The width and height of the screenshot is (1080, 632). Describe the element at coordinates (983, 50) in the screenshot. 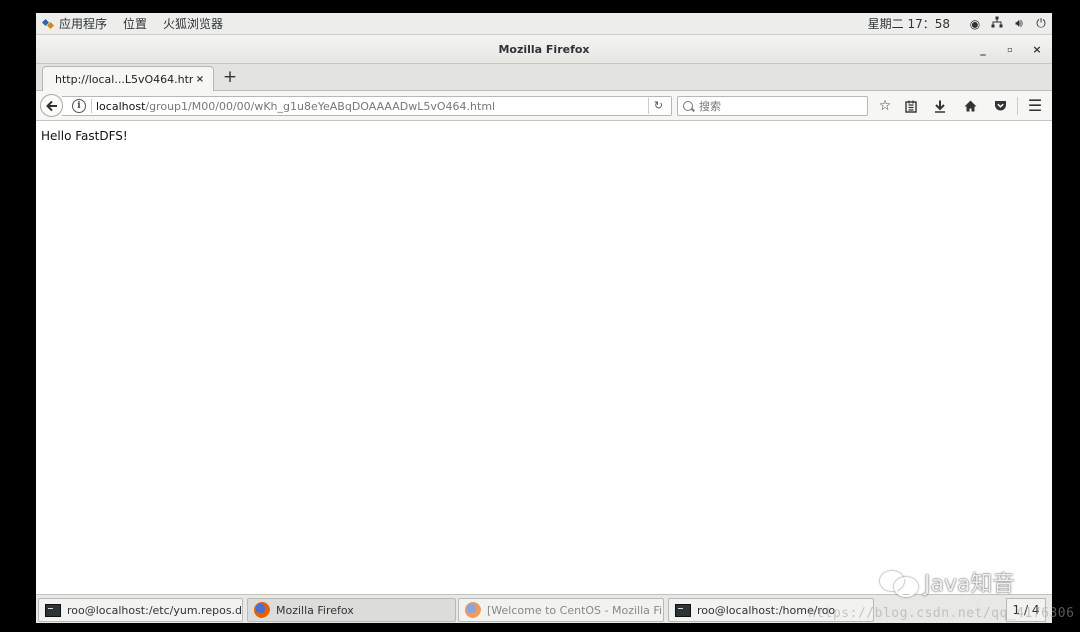

I see `minimize-button: _` at that location.